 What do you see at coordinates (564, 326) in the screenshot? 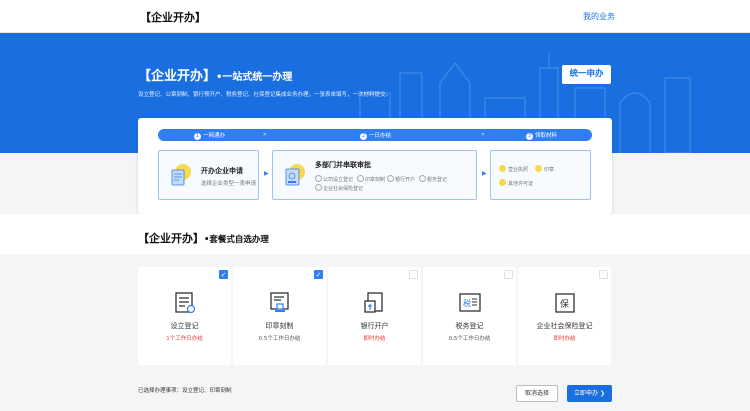
I see `option-name: 企业社会保险登记` at bounding box center [564, 326].